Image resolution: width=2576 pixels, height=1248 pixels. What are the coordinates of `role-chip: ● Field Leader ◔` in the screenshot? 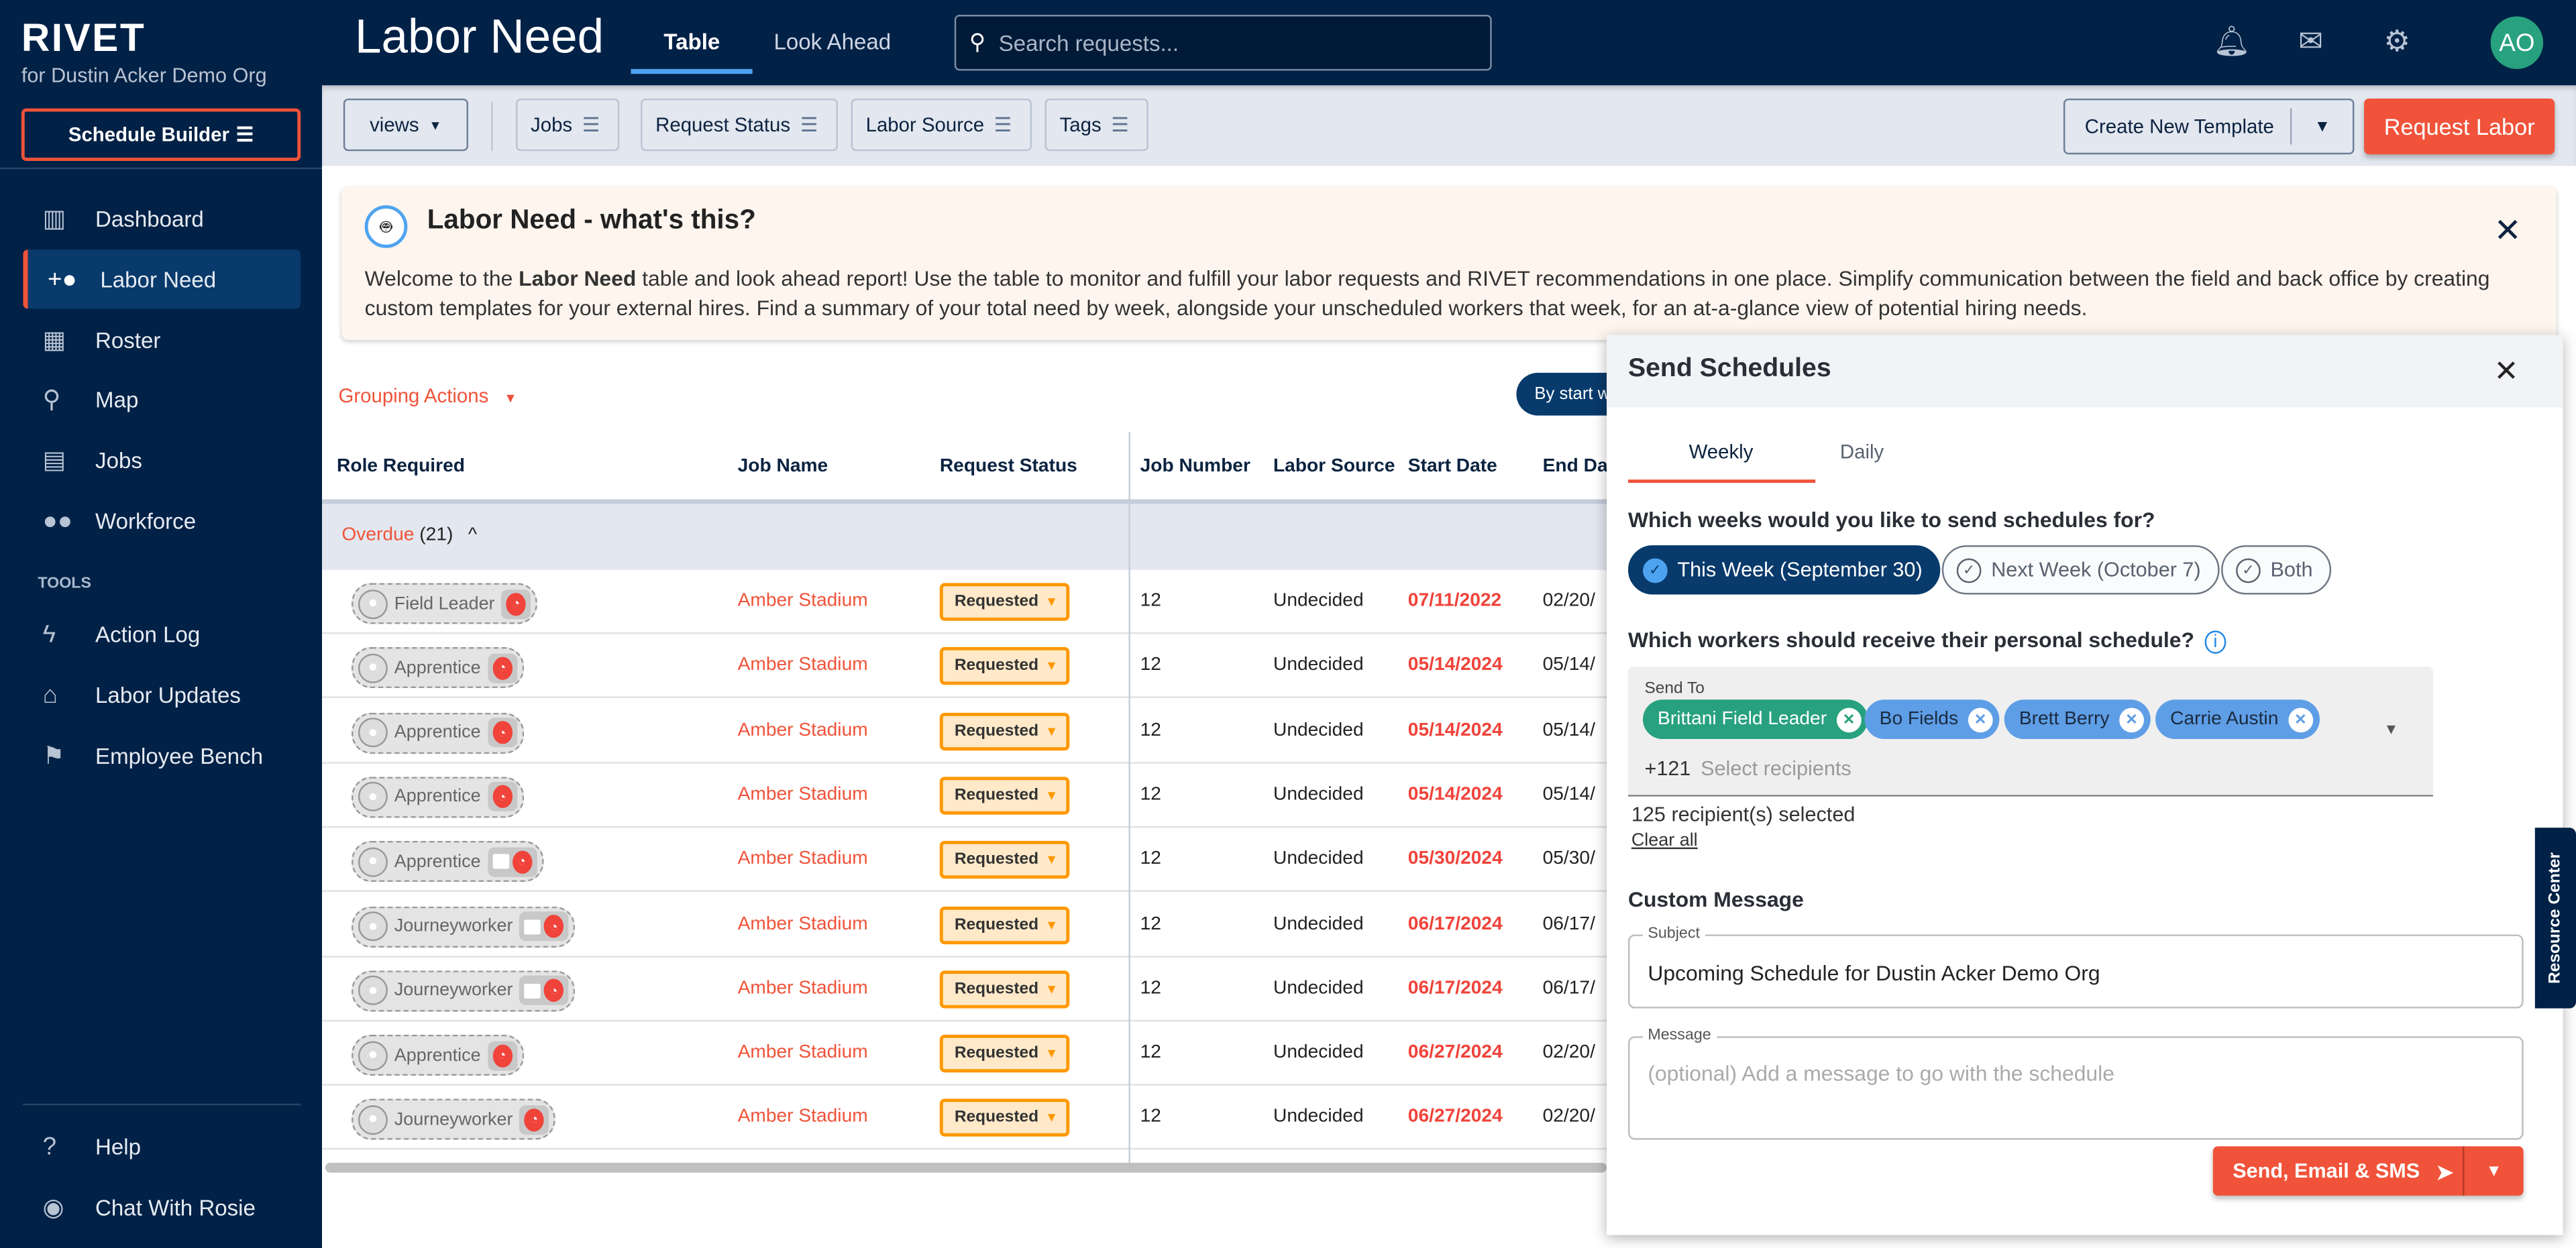 It's located at (445, 603).